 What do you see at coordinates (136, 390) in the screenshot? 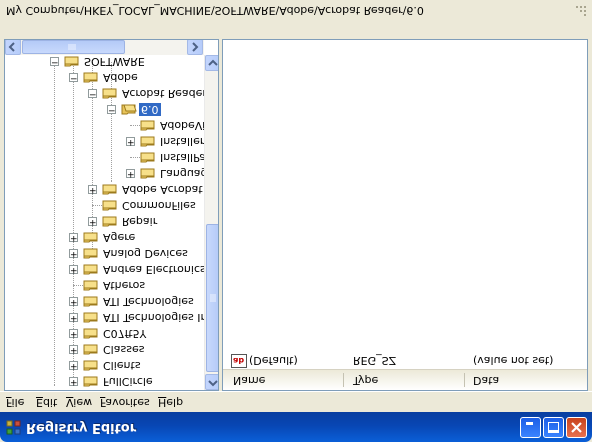
I see `tree-node: +Genghis` at bounding box center [136, 390].